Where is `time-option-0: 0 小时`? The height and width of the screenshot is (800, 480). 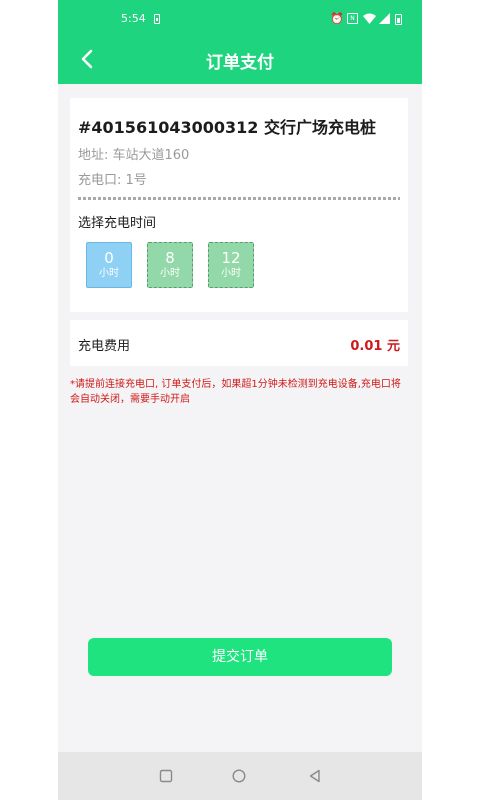
time-option-0: 0 小时 is located at coordinates (109, 265).